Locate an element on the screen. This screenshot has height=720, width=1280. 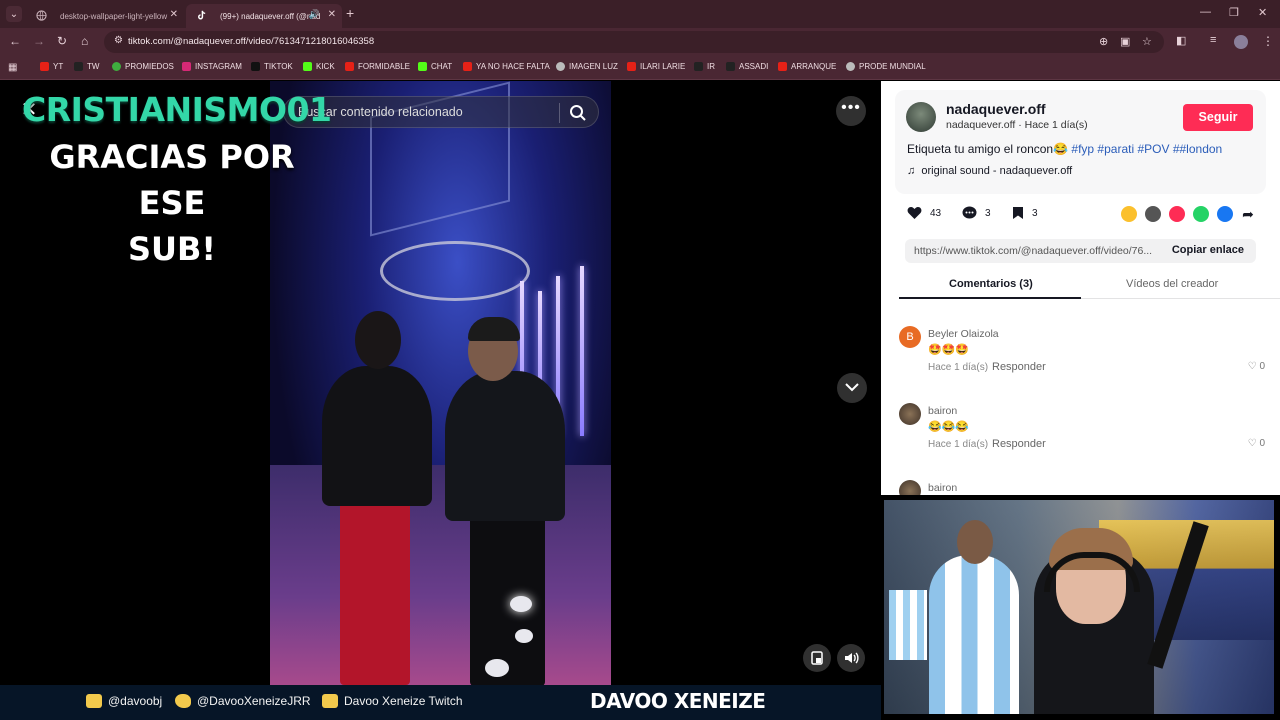
new-tab-icon: + is located at coordinates (350, 13).